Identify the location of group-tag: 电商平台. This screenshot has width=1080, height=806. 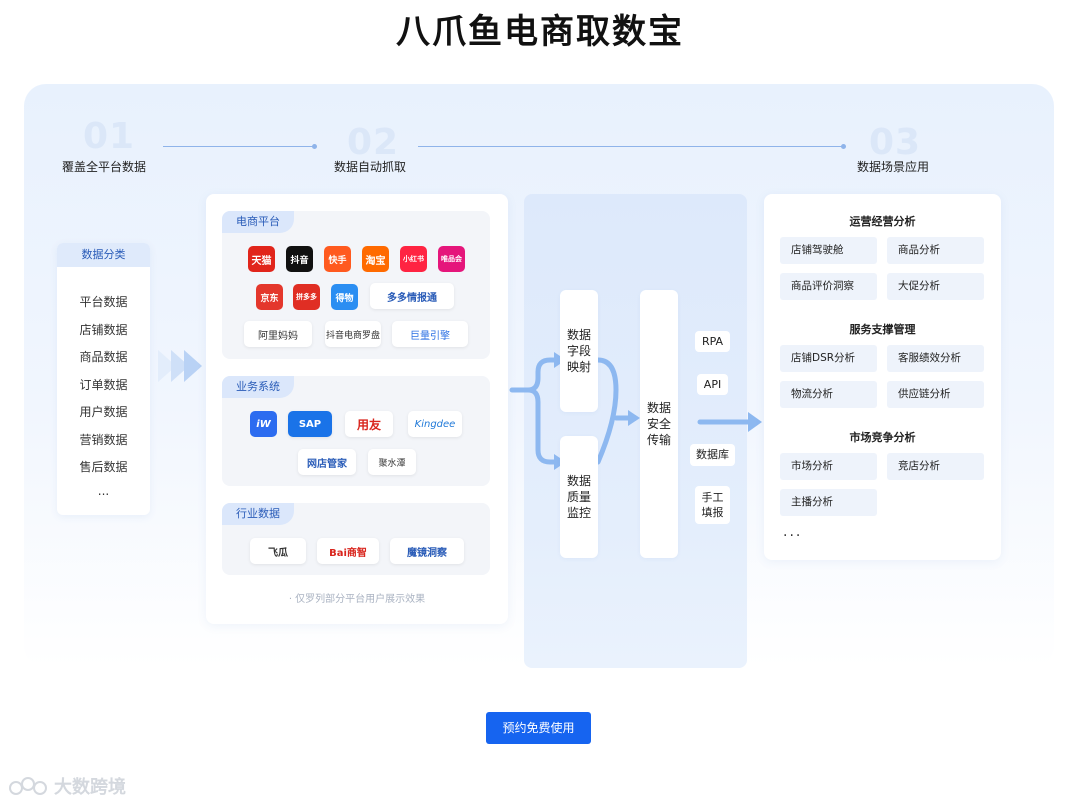
(258, 222).